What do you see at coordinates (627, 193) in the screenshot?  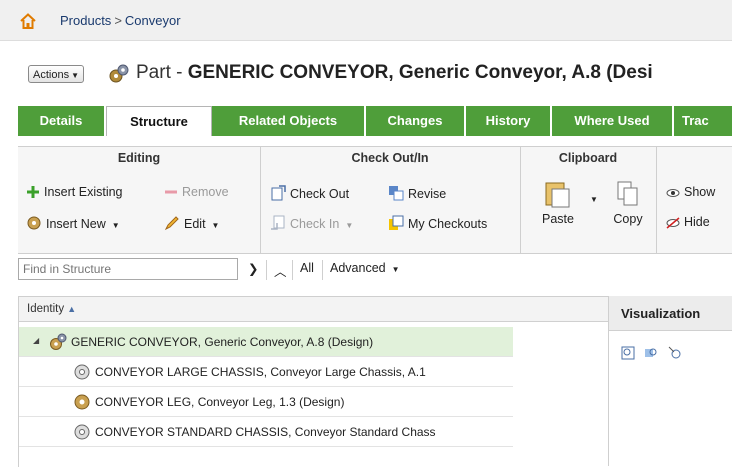 I see `copy-icon` at bounding box center [627, 193].